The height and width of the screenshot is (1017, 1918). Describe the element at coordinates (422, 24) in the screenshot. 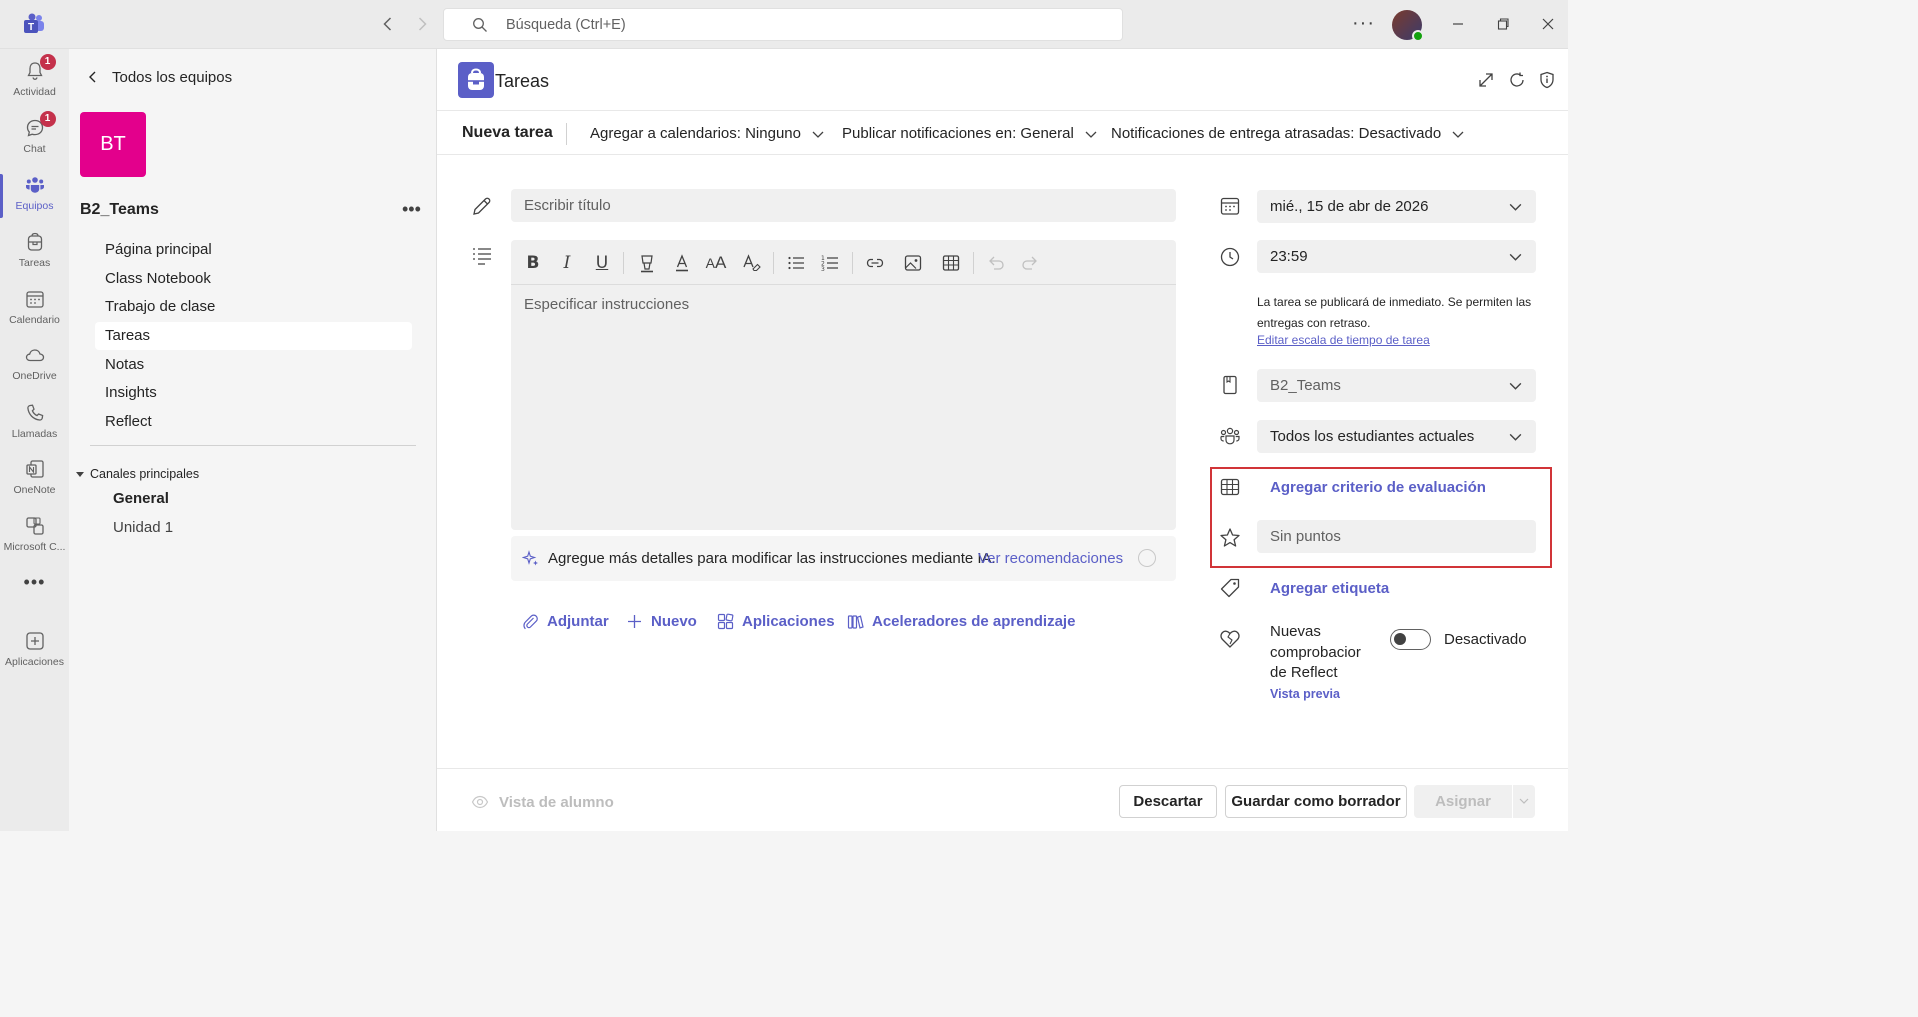

I see `forward-arrow-icon` at that location.